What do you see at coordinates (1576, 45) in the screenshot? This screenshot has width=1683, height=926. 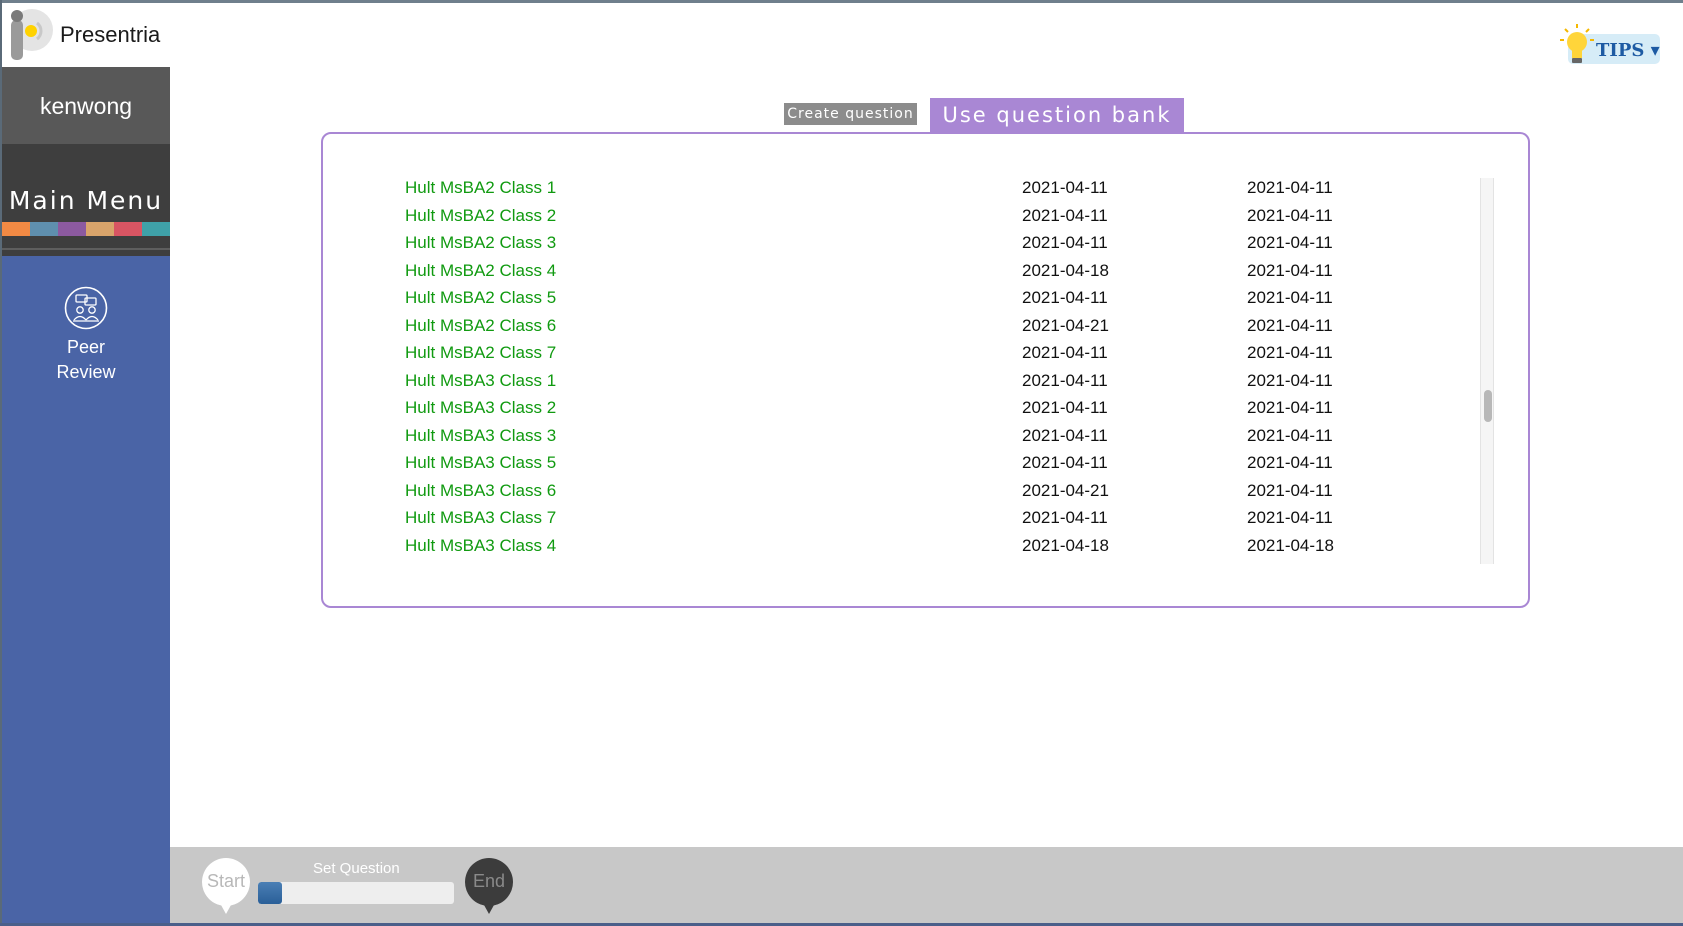 I see `lightbulb-icon` at bounding box center [1576, 45].